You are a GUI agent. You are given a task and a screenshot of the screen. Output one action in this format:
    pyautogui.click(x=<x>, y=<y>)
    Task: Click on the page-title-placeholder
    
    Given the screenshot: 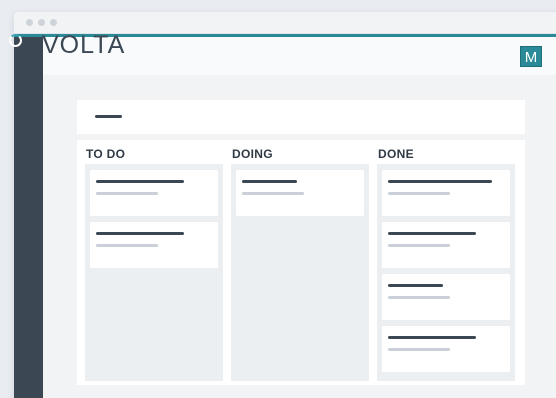 What is the action you would take?
    pyautogui.click(x=108, y=116)
    